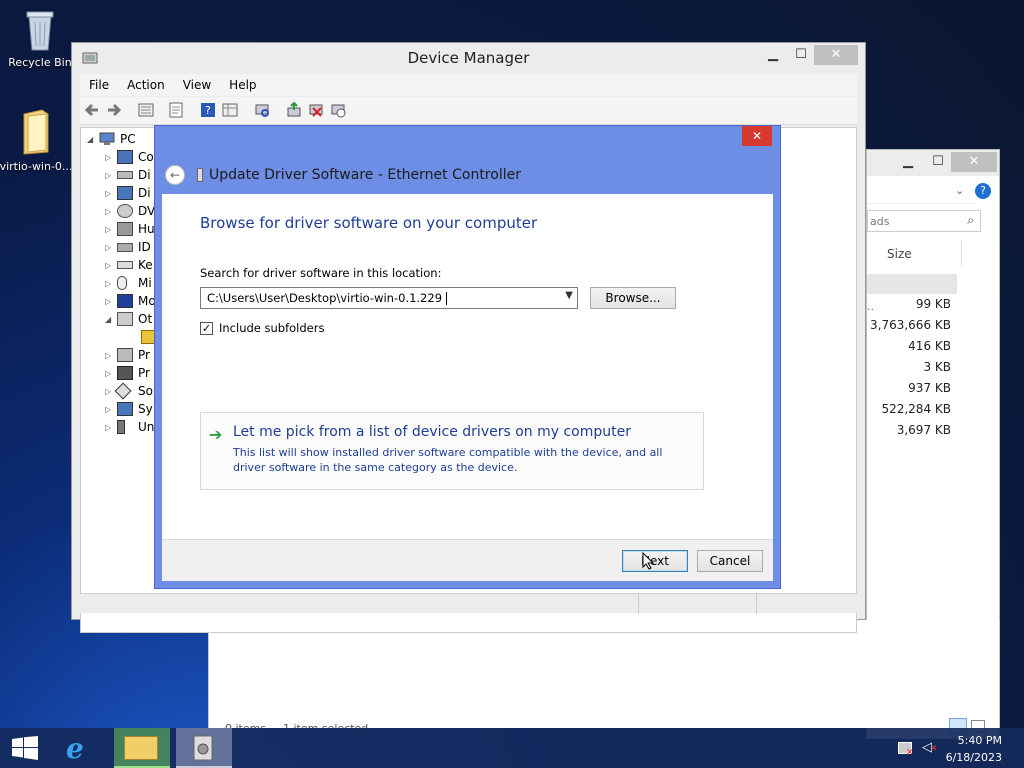 The image size is (1024, 768). I want to click on start-button, so click(25, 748).